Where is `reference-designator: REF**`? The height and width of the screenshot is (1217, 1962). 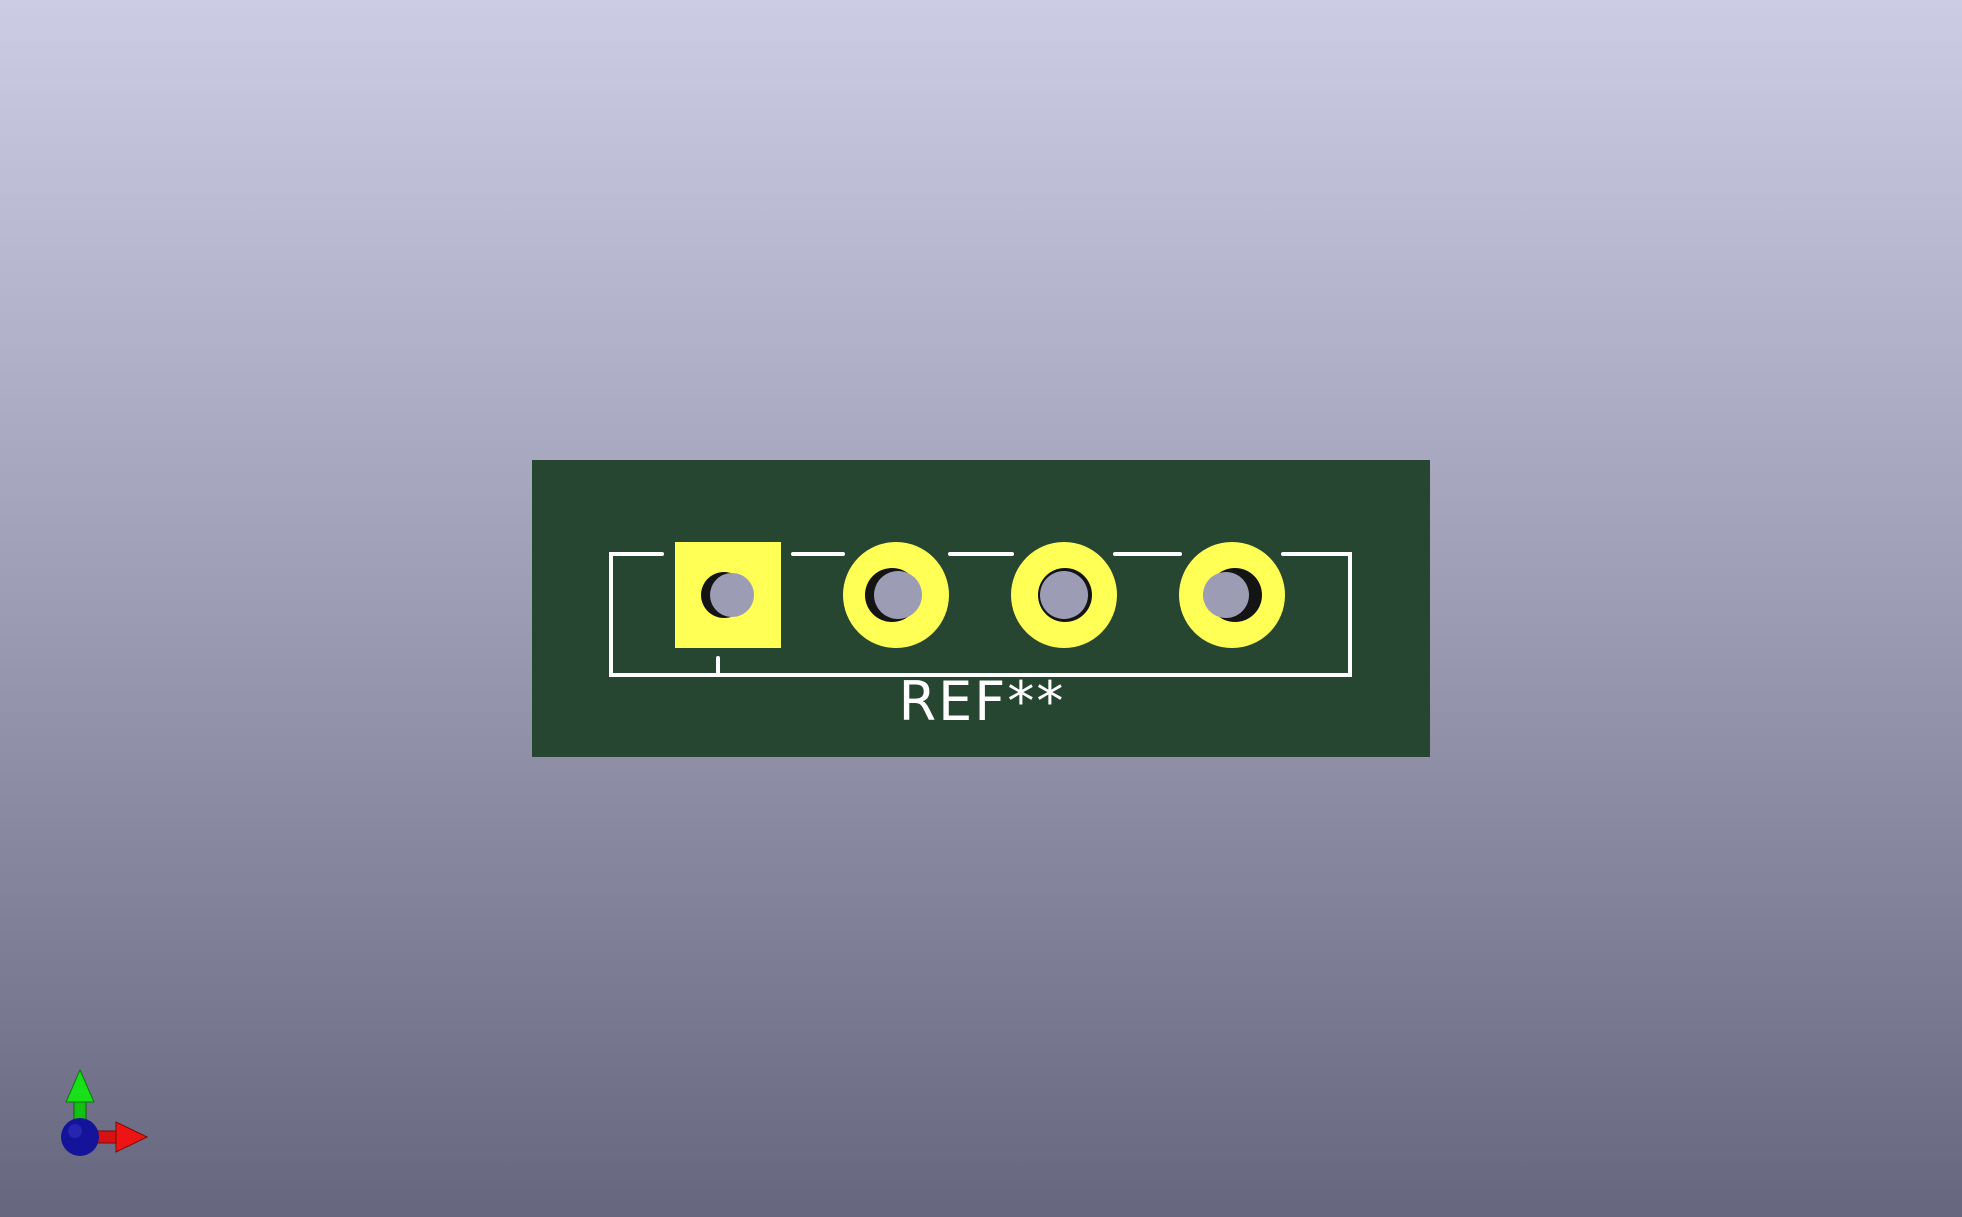
reference-designator: REF** is located at coordinates (982, 701).